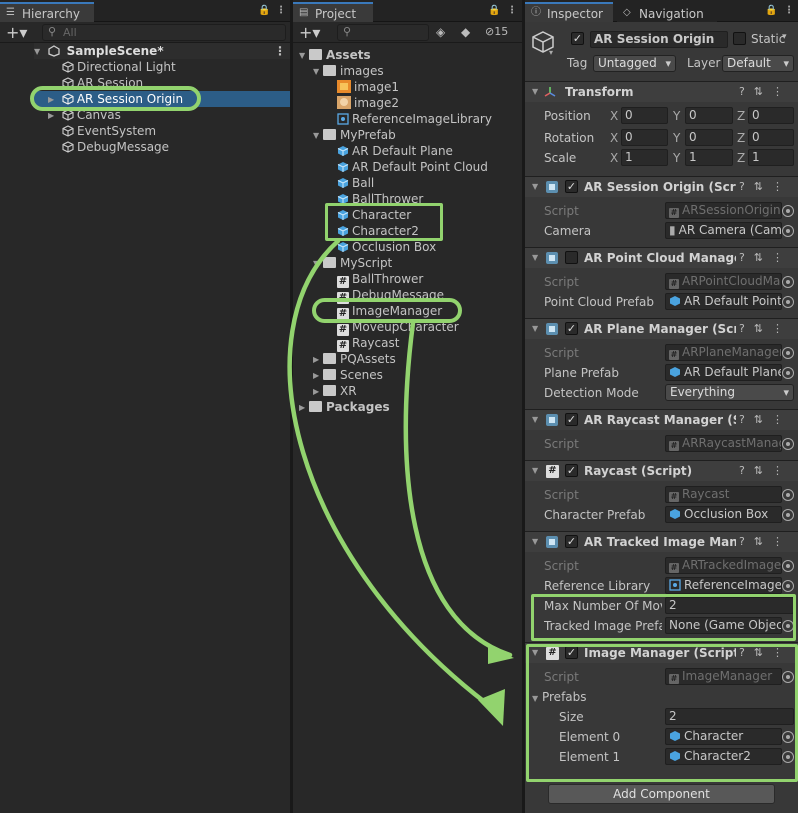  What do you see at coordinates (771, 157) in the screenshot?
I see `scale-z-field: 1` at bounding box center [771, 157].